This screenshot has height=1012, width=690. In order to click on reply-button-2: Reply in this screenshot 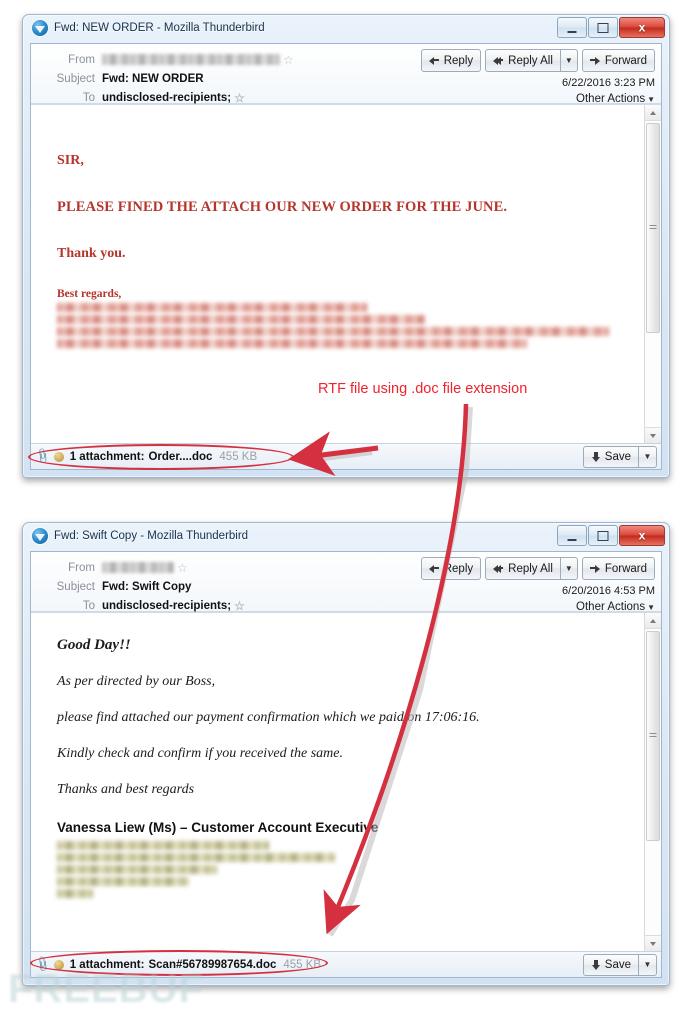, I will do `click(451, 568)`.